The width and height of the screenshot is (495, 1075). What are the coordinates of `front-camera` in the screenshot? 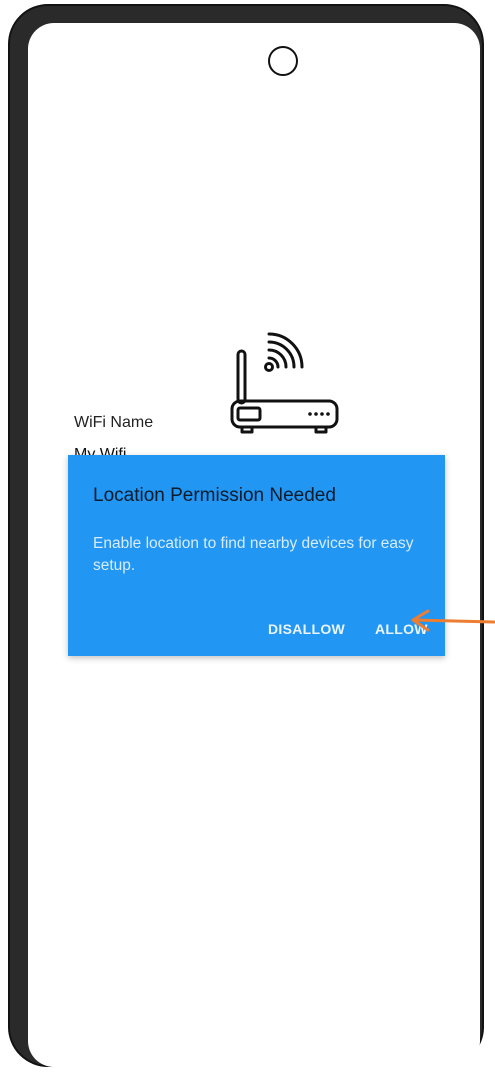 It's located at (283, 61).